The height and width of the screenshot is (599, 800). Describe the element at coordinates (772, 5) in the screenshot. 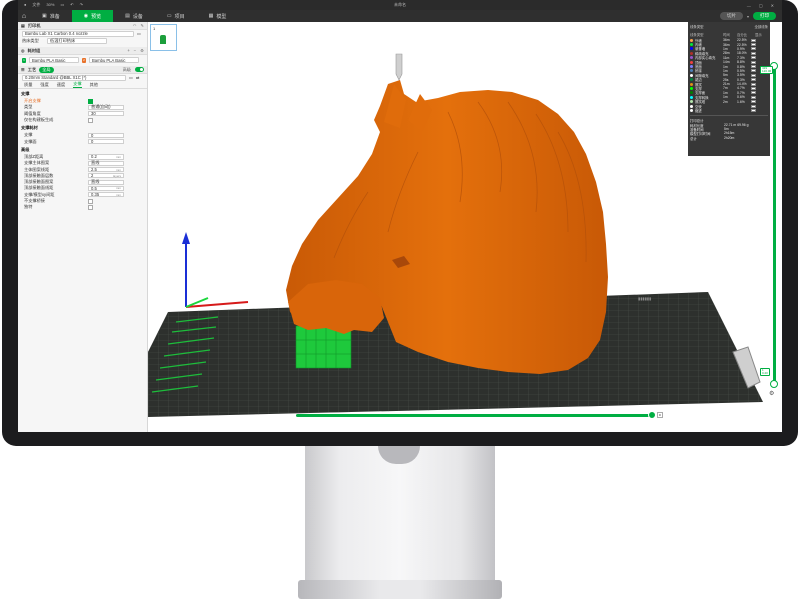

I see `close-icon: ✕` at that location.